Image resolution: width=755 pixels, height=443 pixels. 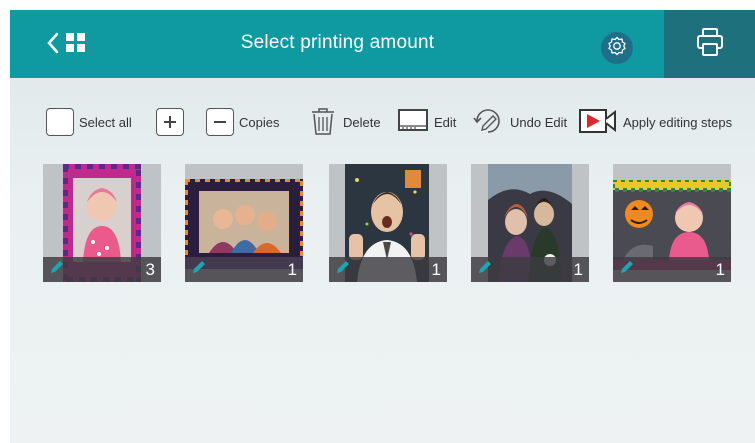 I want to click on printer-icon, so click(x=710, y=44).